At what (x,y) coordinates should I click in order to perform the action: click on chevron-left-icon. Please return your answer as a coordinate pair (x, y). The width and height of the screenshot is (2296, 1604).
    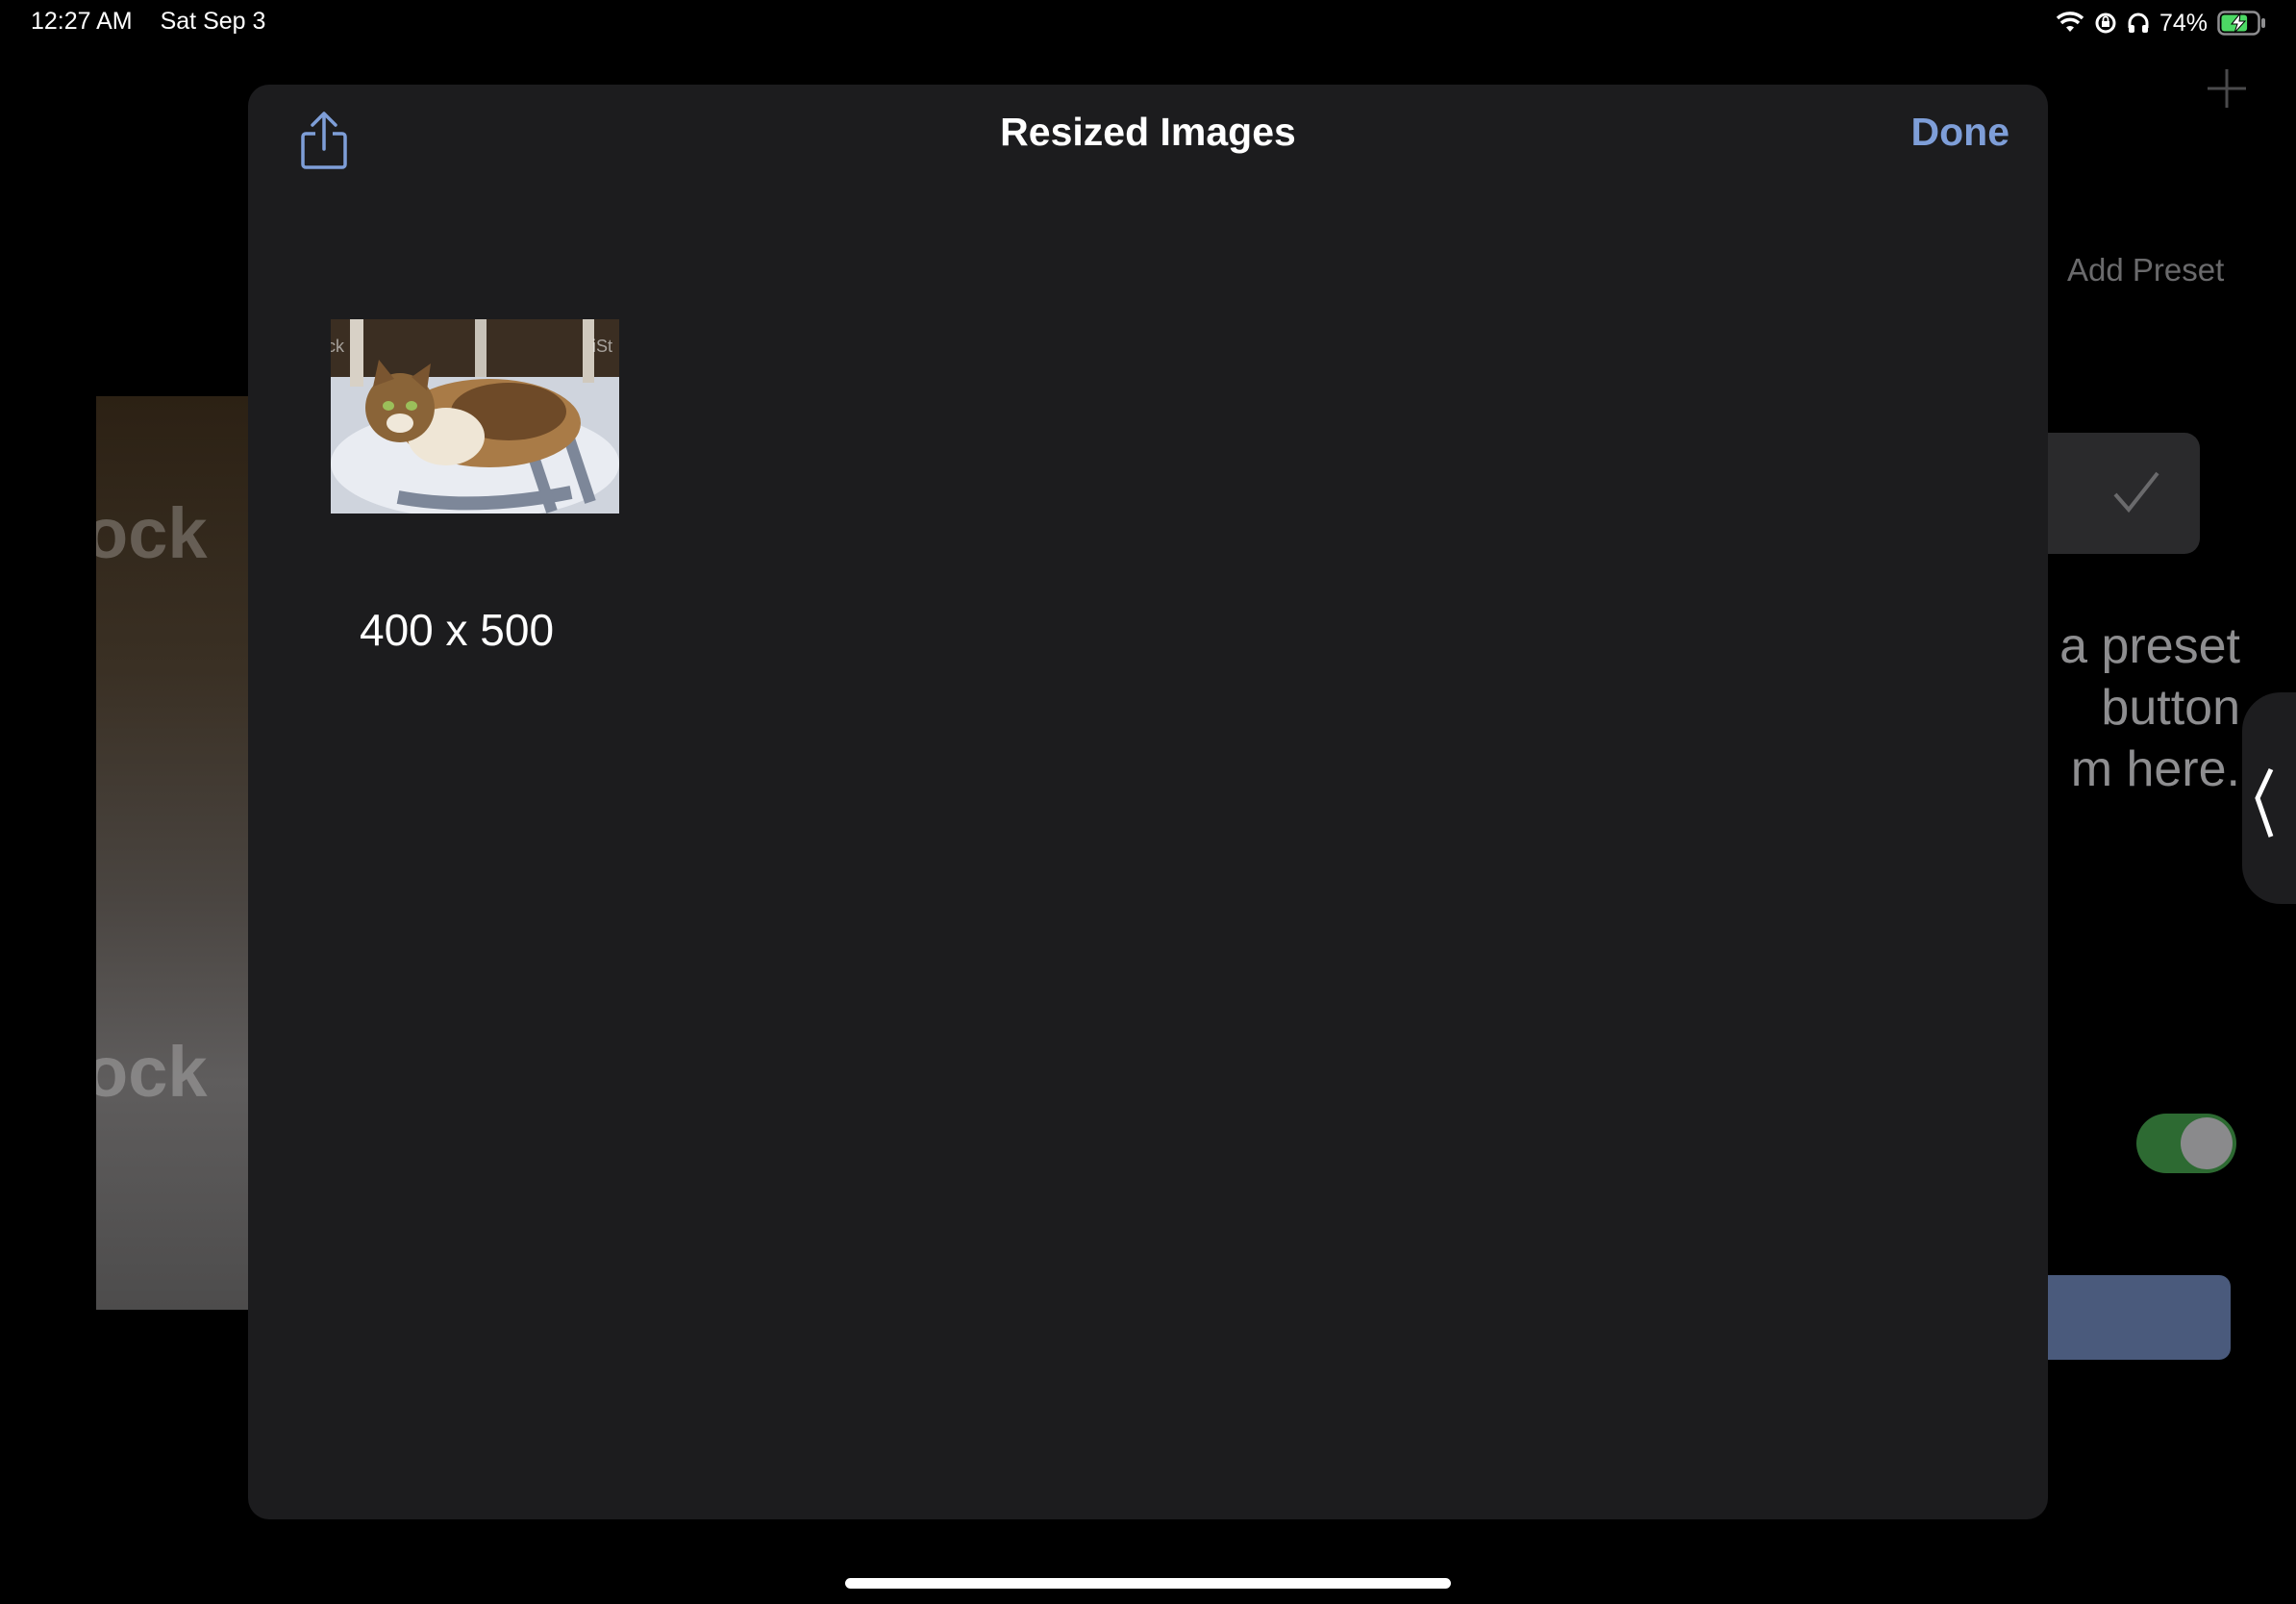
    Looking at the image, I should click on (2264, 802).